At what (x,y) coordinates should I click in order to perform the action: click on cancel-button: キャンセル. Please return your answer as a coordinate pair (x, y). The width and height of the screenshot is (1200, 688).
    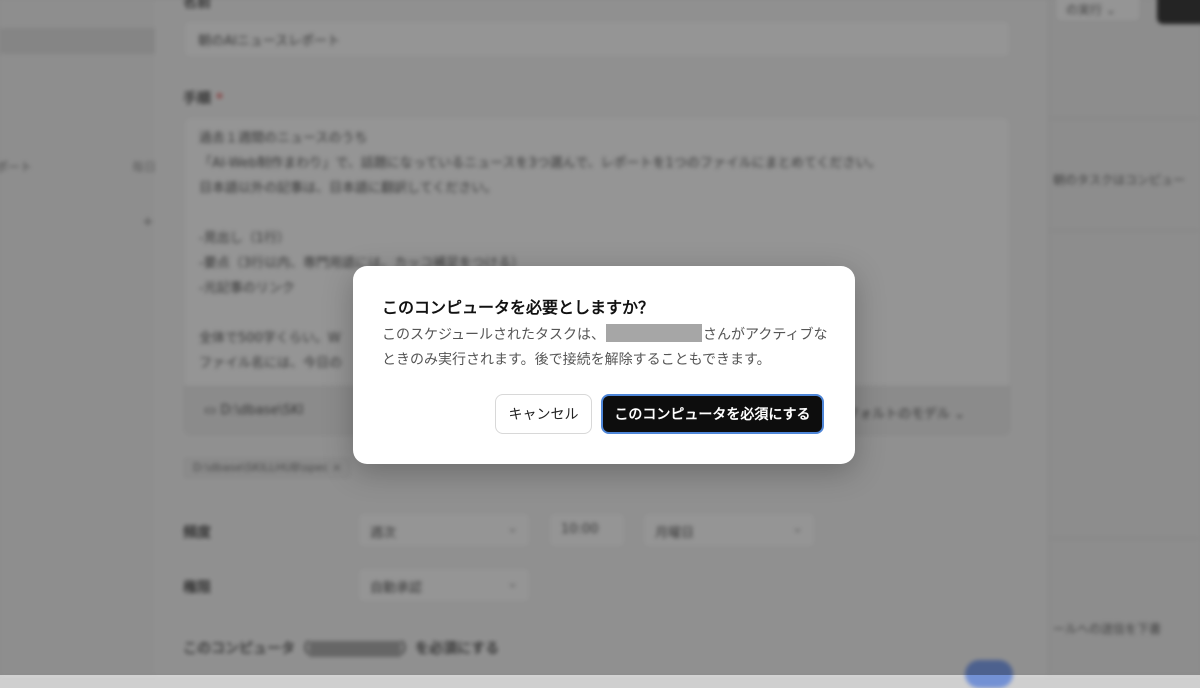
    Looking at the image, I should click on (543, 414).